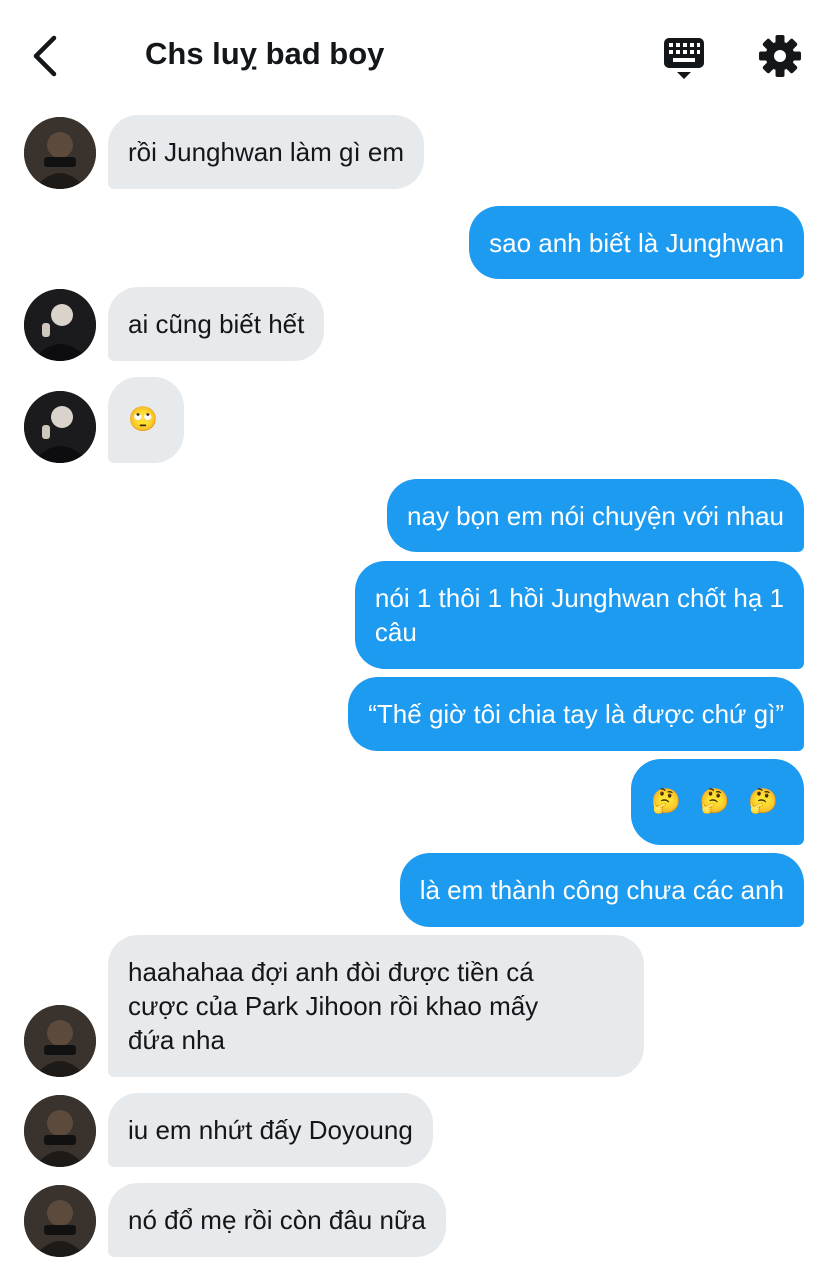 Image resolution: width=828 pixels, height=1269 pixels. What do you see at coordinates (414, 420) in the screenshot?
I see `message-row: 🙄` at bounding box center [414, 420].